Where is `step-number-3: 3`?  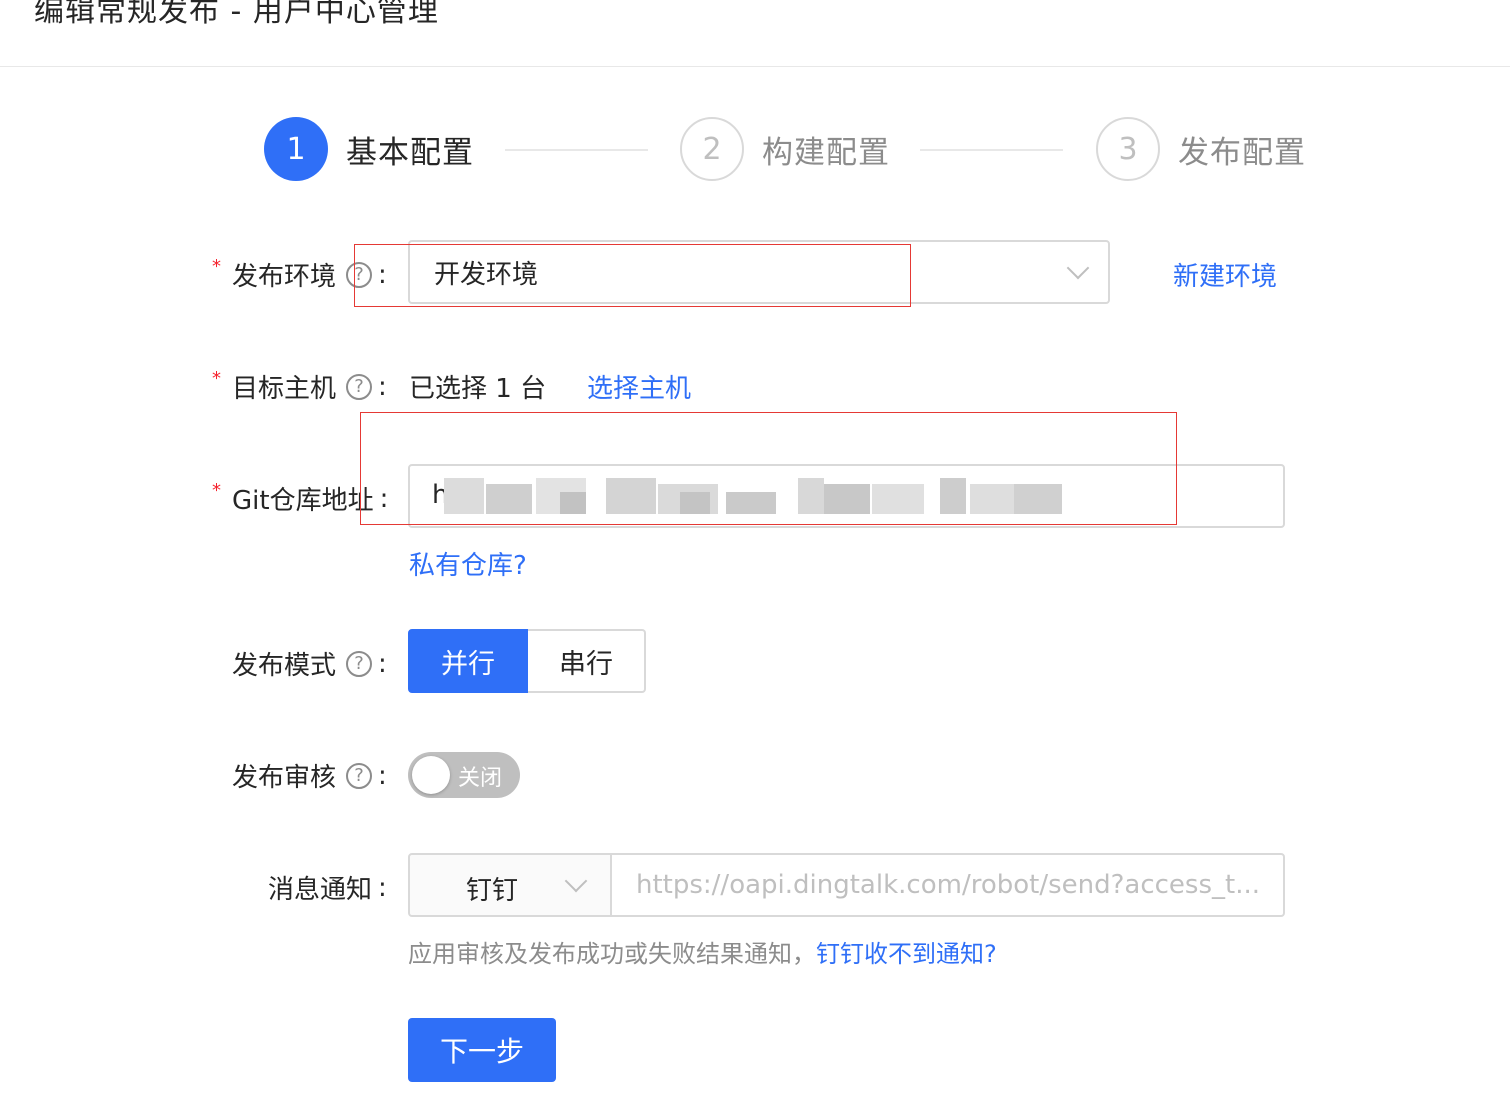
step-number-3: 3 is located at coordinates (1128, 149).